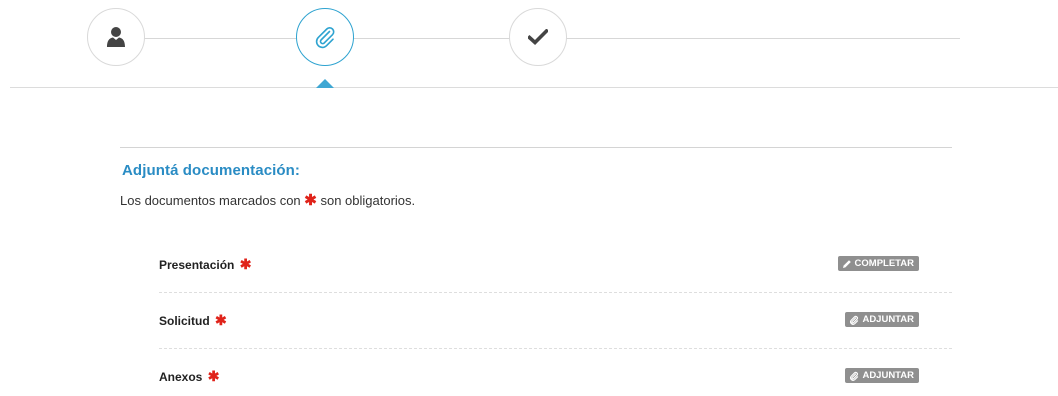 This screenshot has width=1058, height=396. I want to click on checkmark-icon, so click(538, 37).